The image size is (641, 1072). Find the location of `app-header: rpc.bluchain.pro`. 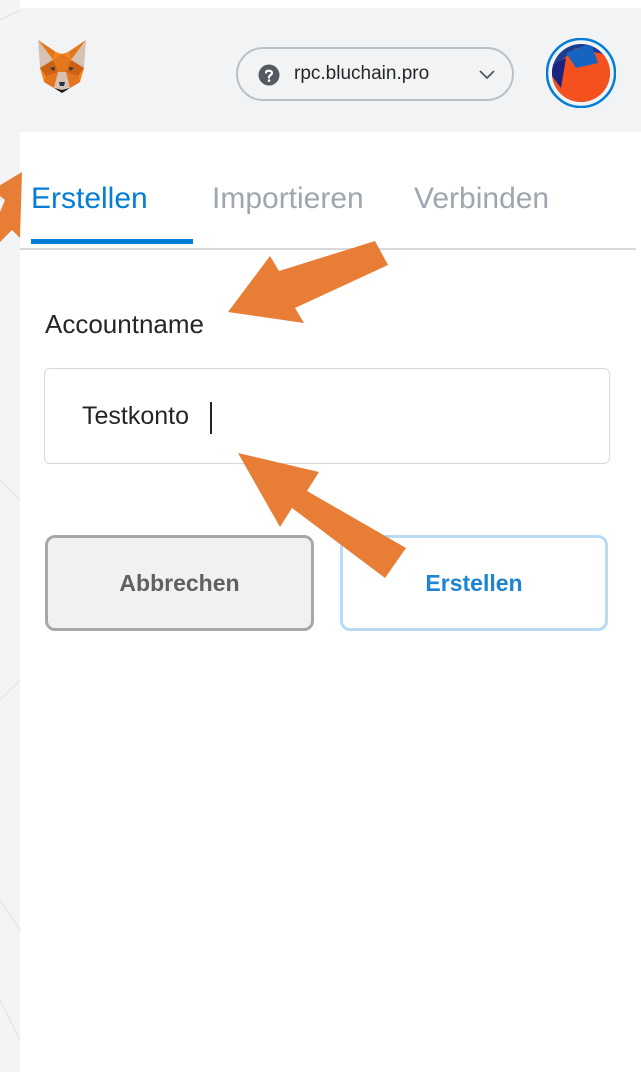

app-header: rpc.bluchain.pro is located at coordinates (330, 70).